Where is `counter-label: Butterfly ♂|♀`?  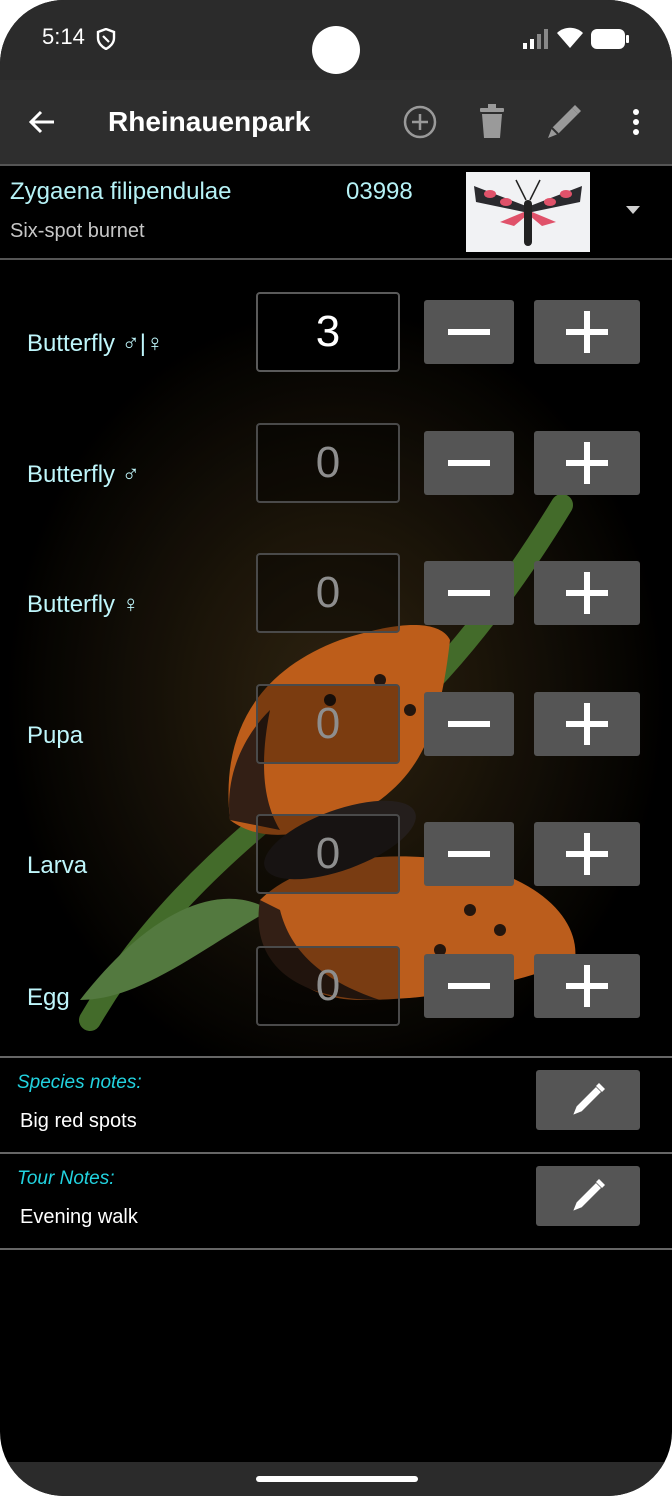 counter-label: Butterfly ♂|♀ is located at coordinates (95, 343).